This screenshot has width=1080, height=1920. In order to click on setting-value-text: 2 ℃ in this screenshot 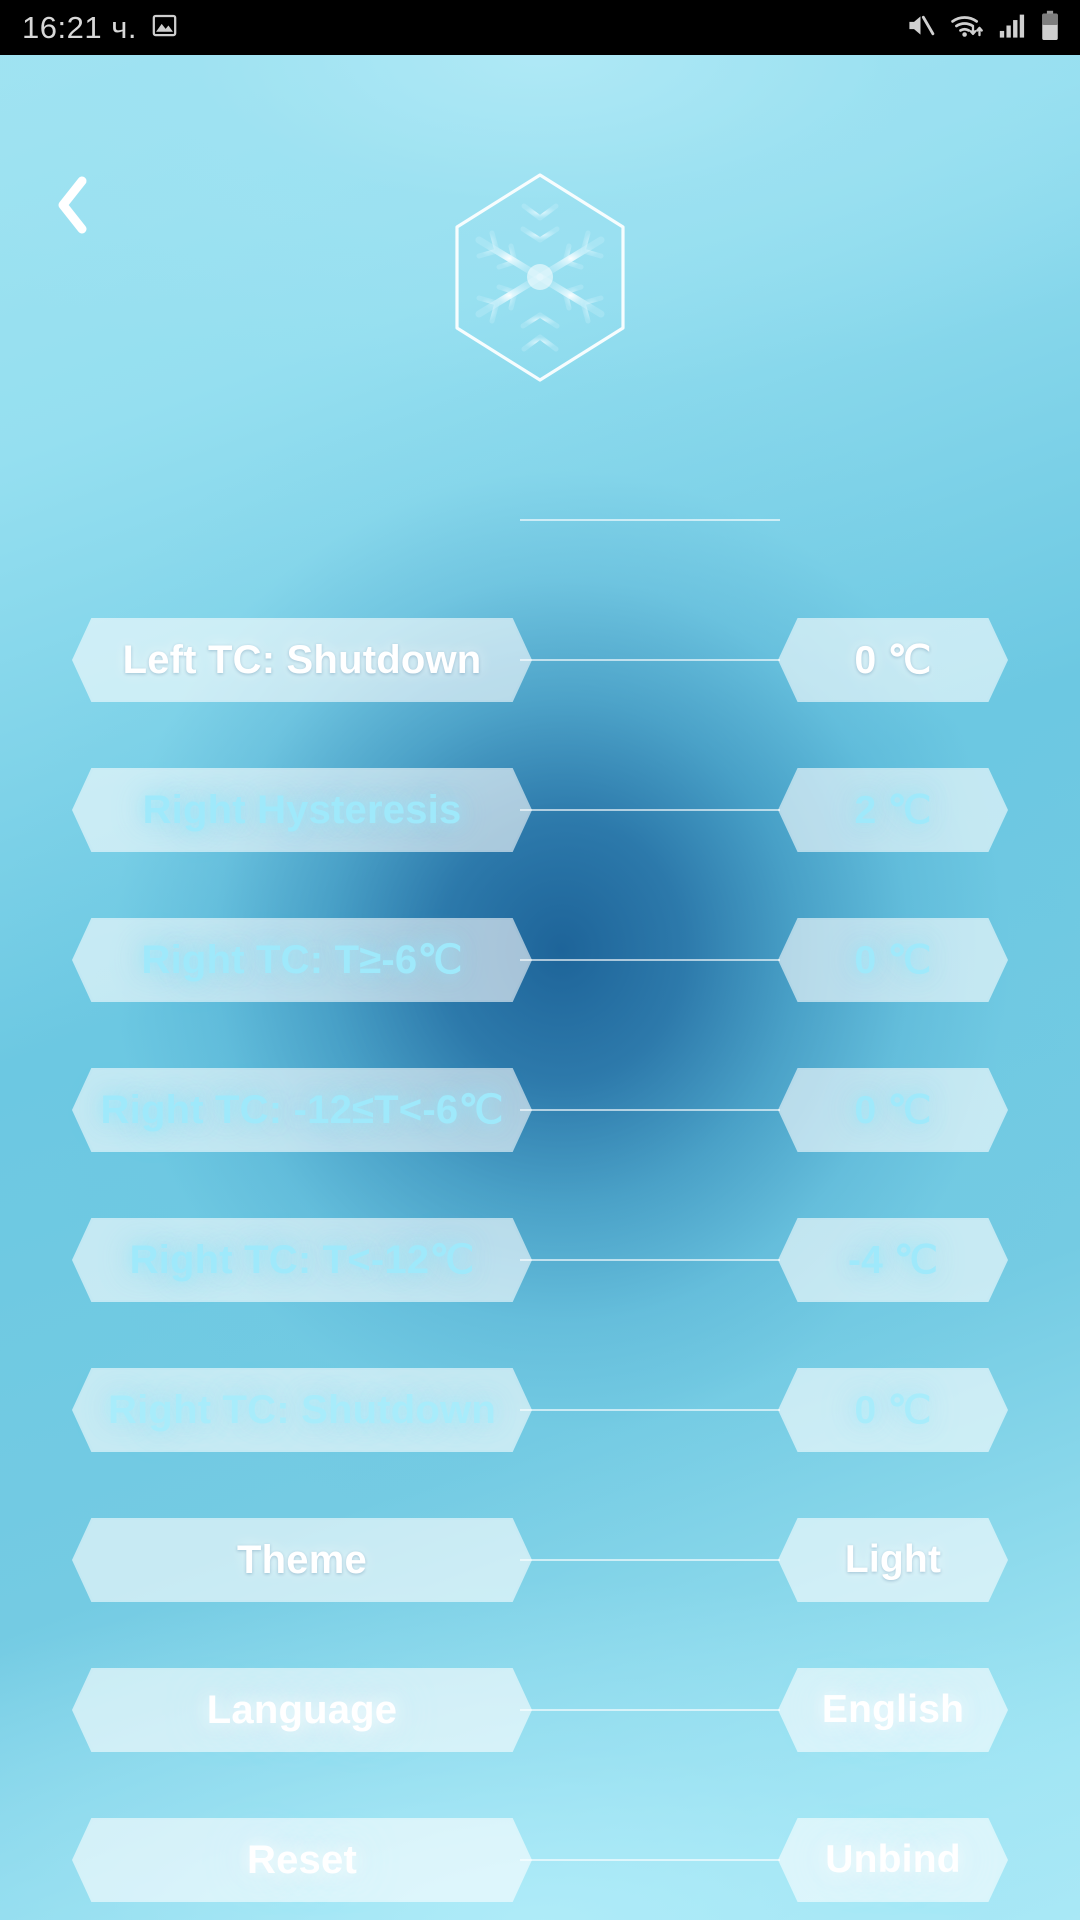, I will do `click(893, 810)`.